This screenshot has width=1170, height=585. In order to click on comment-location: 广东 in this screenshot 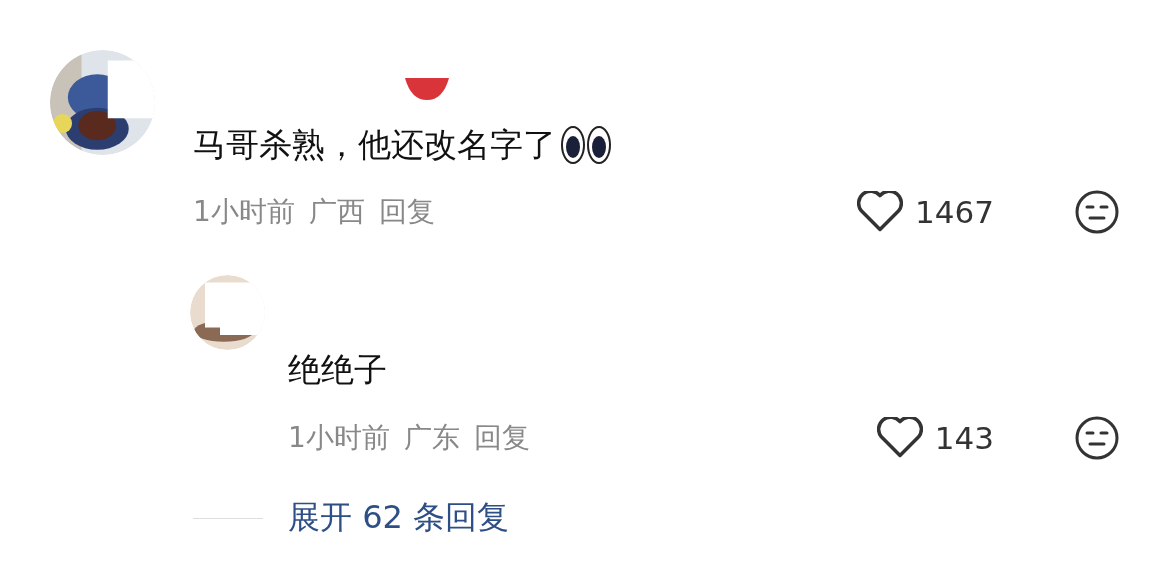, I will do `click(431, 438)`.